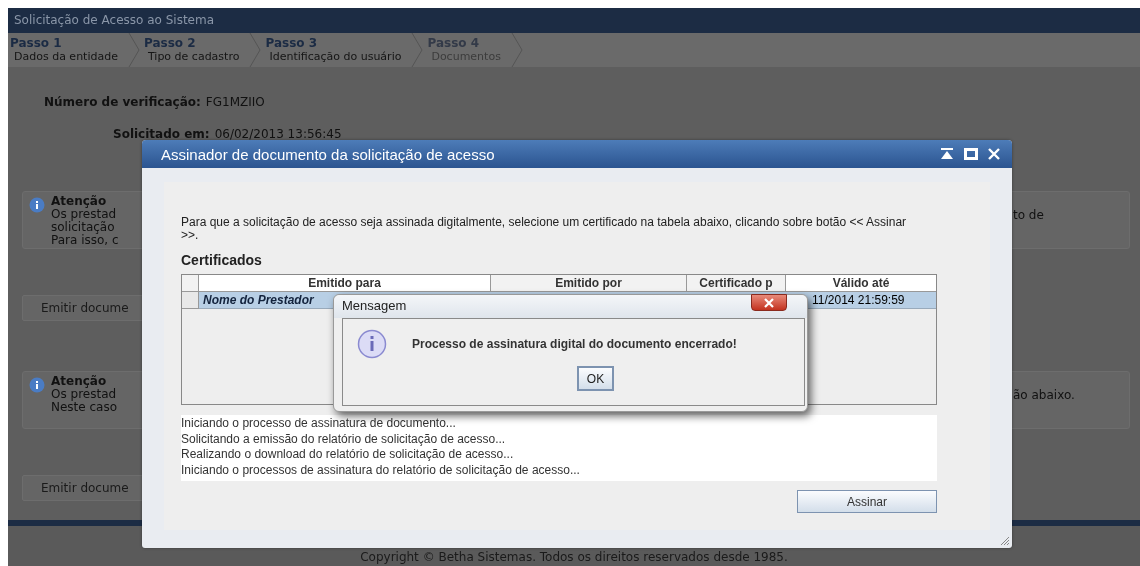 The image size is (1140, 566). I want to click on message-text: Processo de assinatura digital do documento encerrado!, so click(574, 344).